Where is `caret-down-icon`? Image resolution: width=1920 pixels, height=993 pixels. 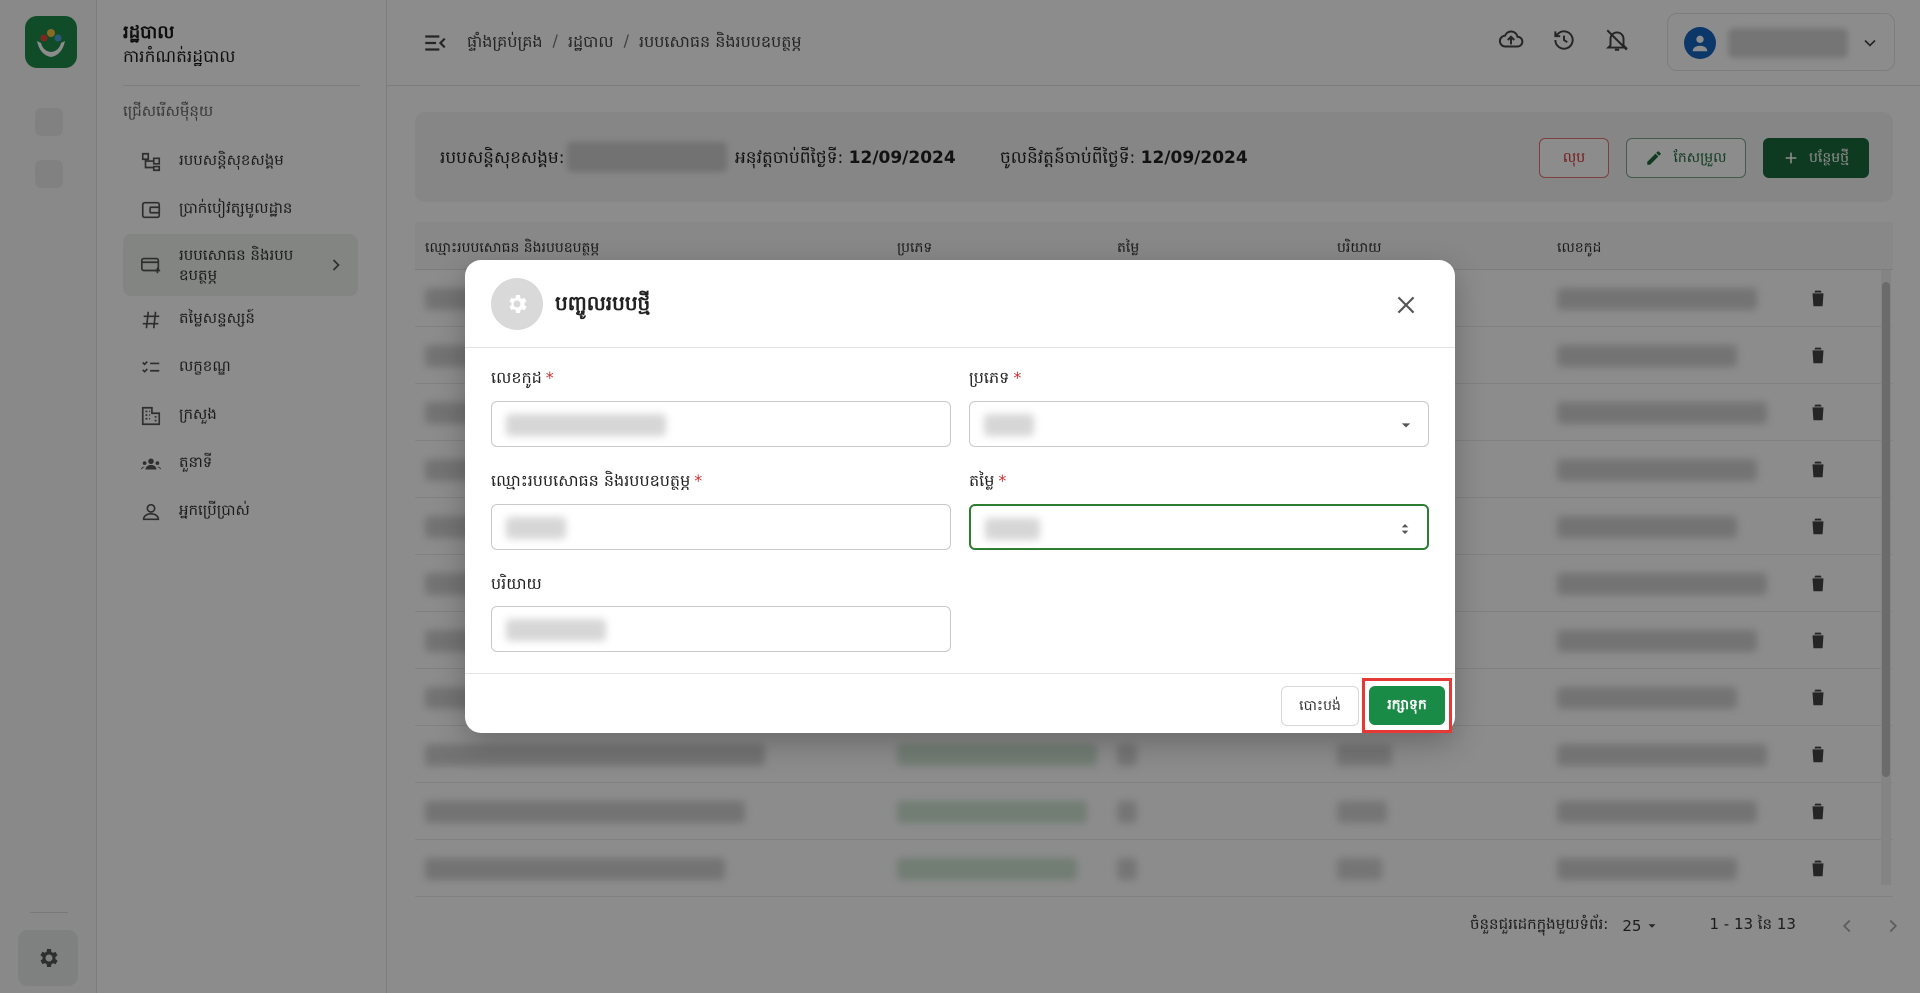
caret-down-icon is located at coordinates (1406, 425).